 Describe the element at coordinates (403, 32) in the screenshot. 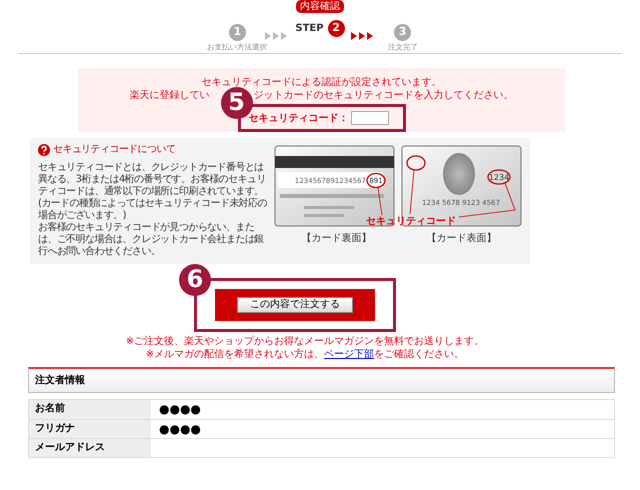

I see `step-number: 3` at that location.